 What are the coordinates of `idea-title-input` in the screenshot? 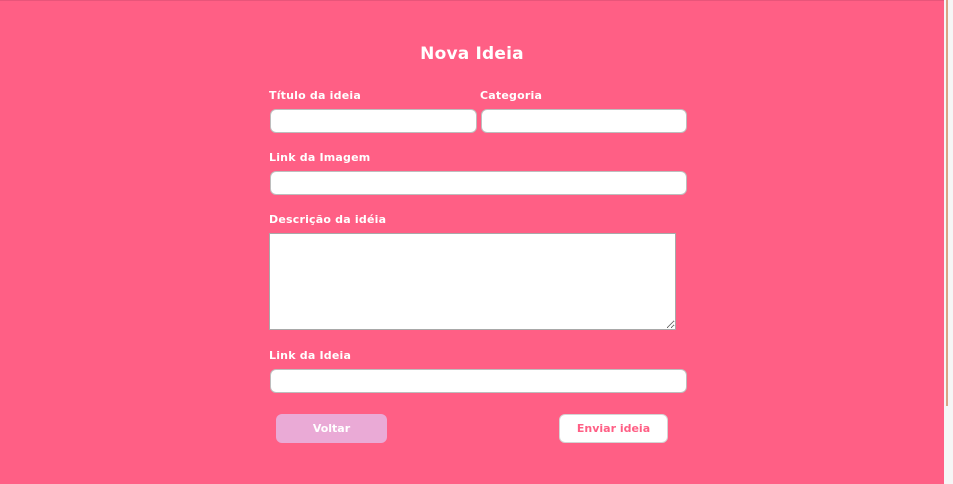 It's located at (373, 121).